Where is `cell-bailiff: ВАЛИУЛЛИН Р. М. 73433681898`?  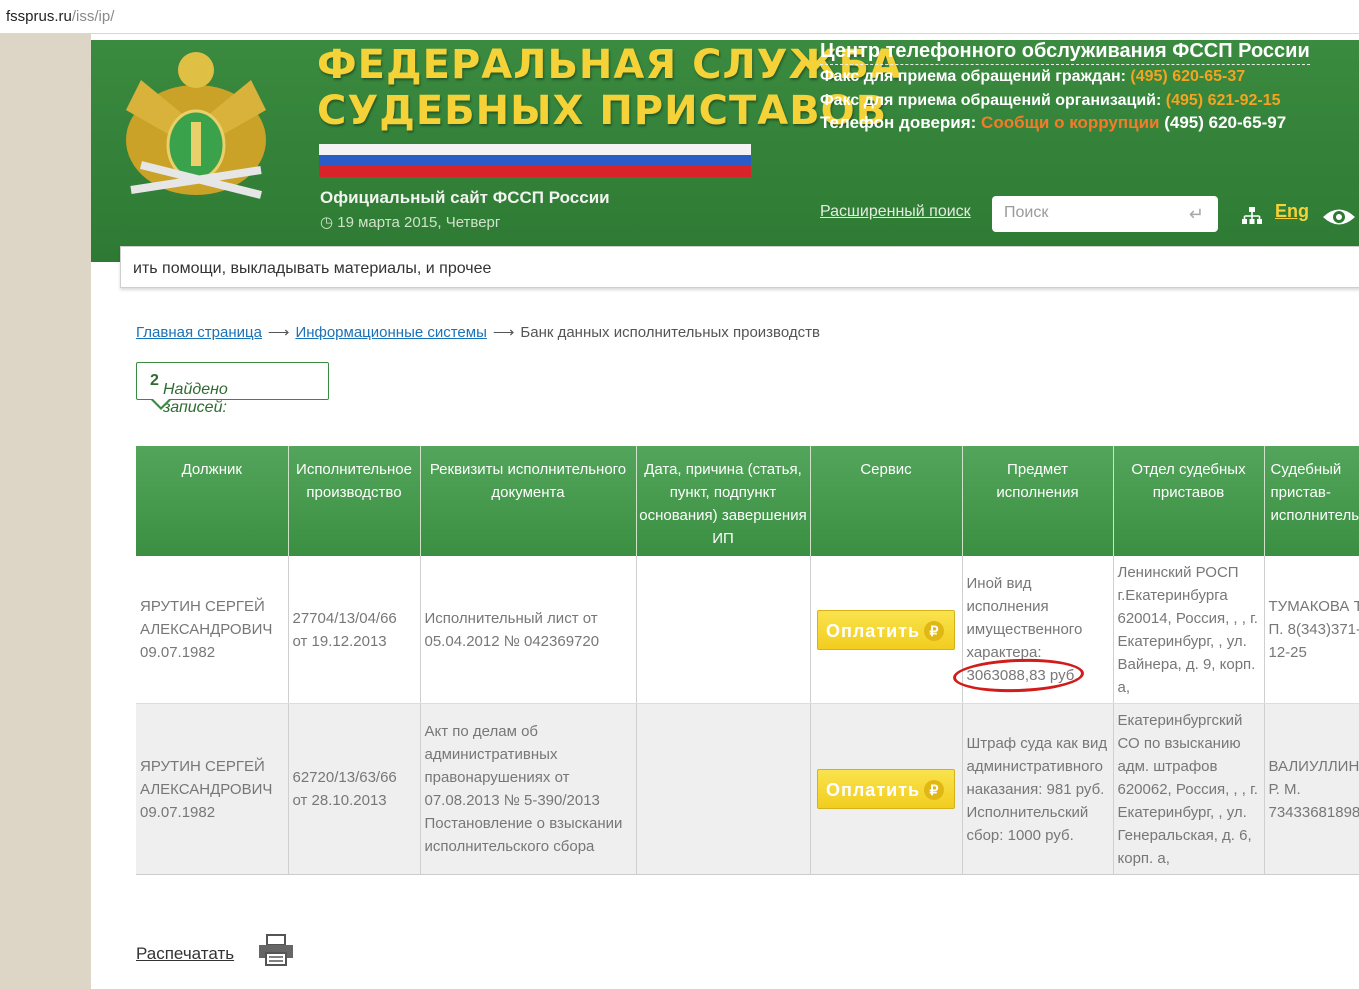 cell-bailiff: ВАЛИУЛЛИН Р. М. 73433681898 is located at coordinates (1311, 789).